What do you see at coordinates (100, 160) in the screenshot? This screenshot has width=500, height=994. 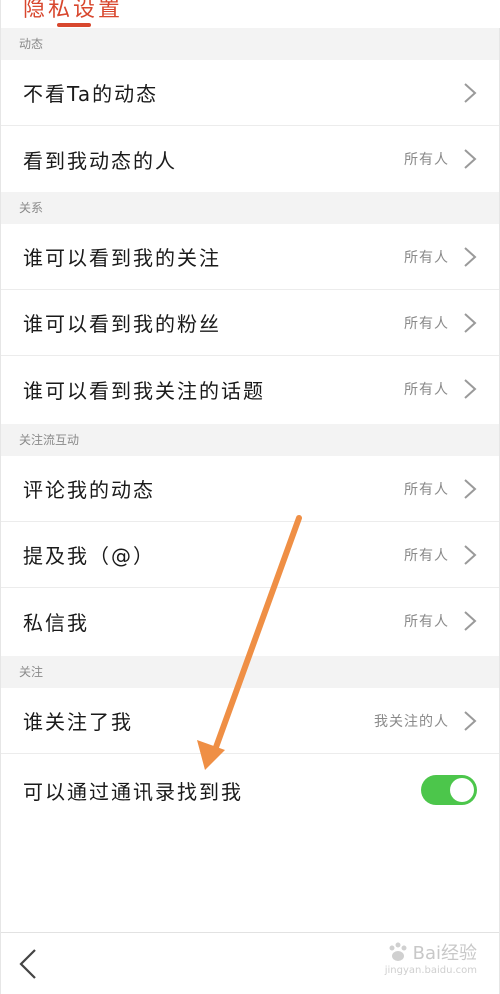 I see `row-label: 看到我动态的人` at bounding box center [100, 160].